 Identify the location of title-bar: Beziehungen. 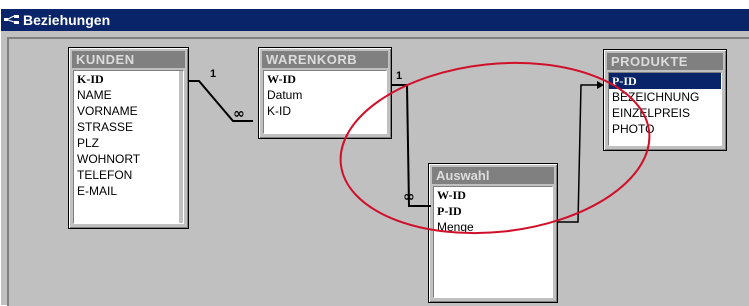
(375, 20).